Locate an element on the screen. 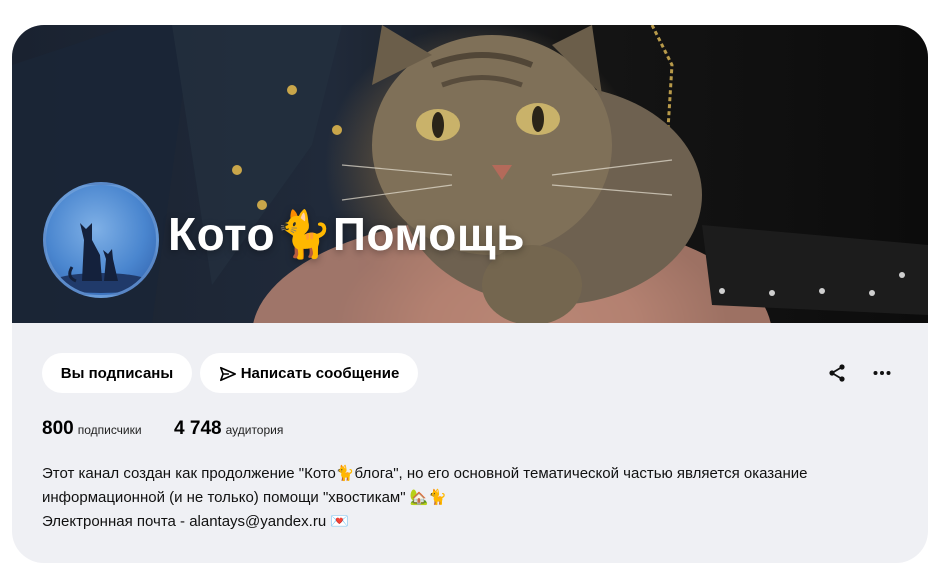 Image resolution: width=938 pixels, height=580 pixels. share-button is located at coordinates (837, 373).